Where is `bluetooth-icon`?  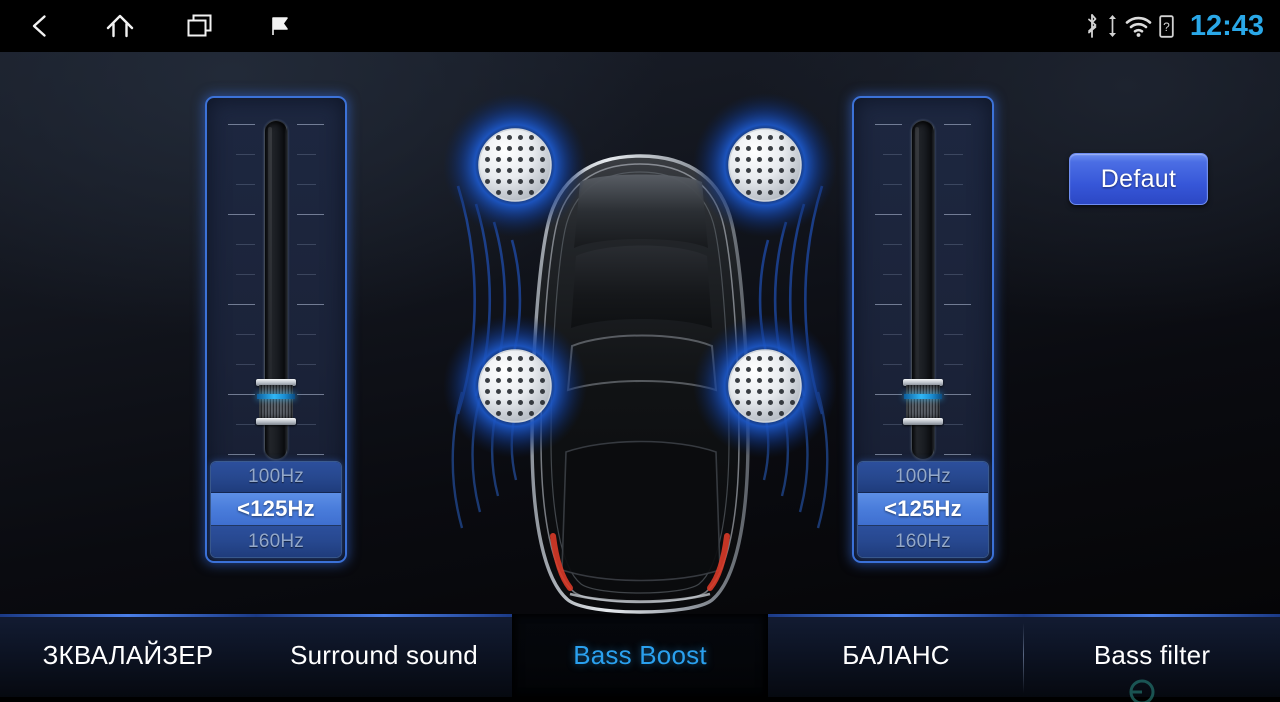
bluetooth-icon is located at coordinates (1092, 26).